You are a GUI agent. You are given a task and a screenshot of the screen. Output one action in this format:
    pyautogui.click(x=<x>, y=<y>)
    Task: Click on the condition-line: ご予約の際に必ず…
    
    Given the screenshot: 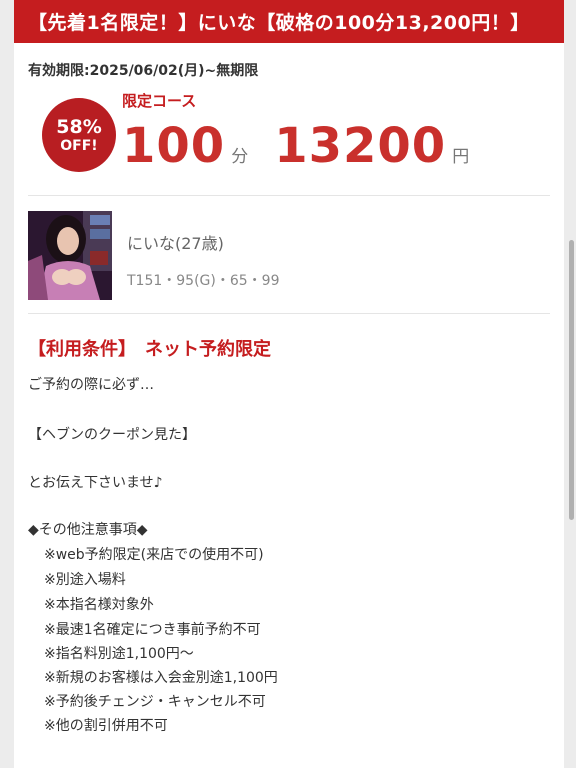 What is the action you would take?
    pyautogui.click(x=91, y=385)
    